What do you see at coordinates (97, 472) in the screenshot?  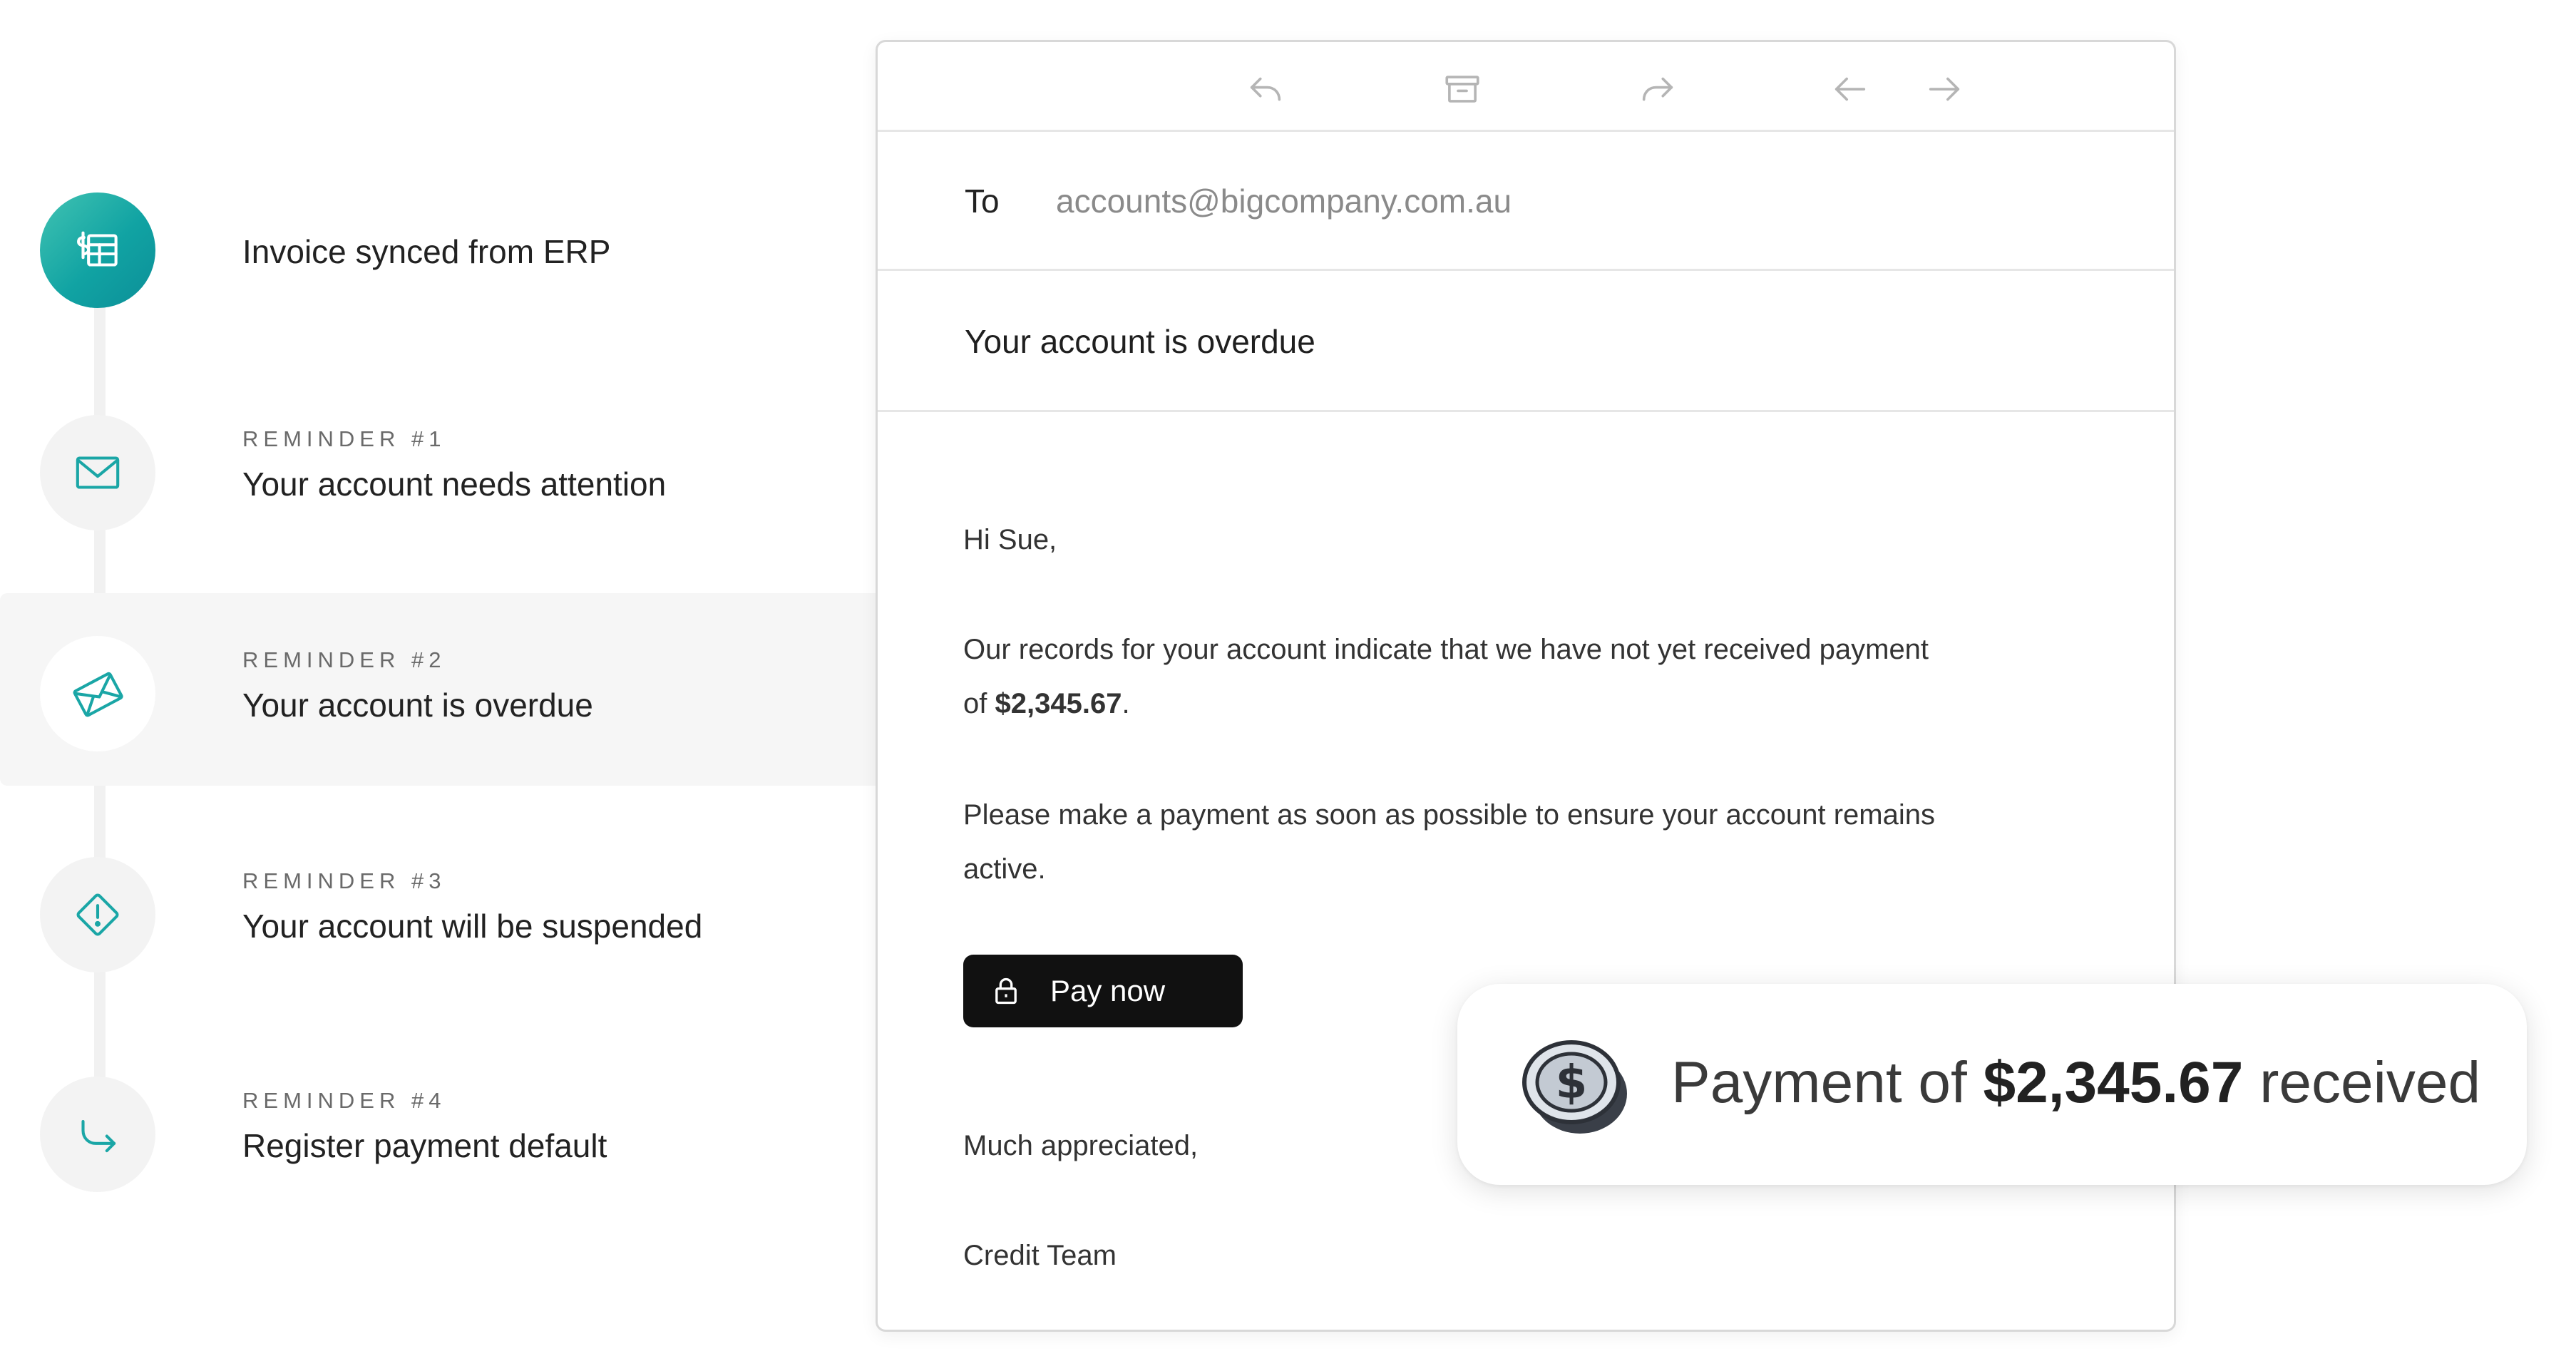 I see `mail-icon` at bounding box center [97, 472].